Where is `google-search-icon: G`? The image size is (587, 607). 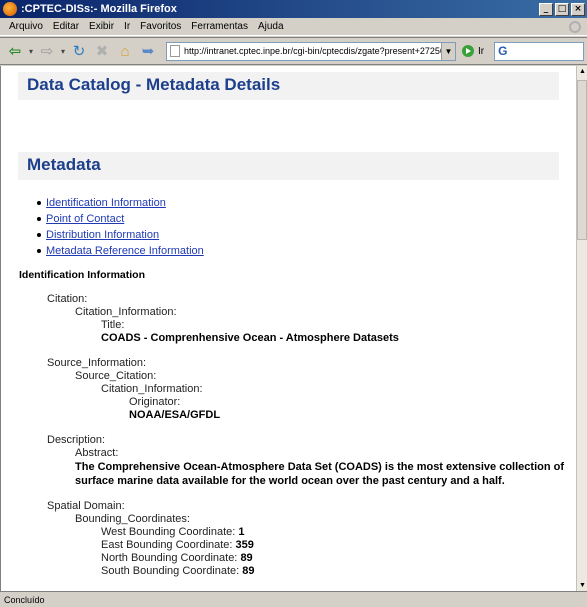
google-search-icon: G is located at coordinates (503, 51).